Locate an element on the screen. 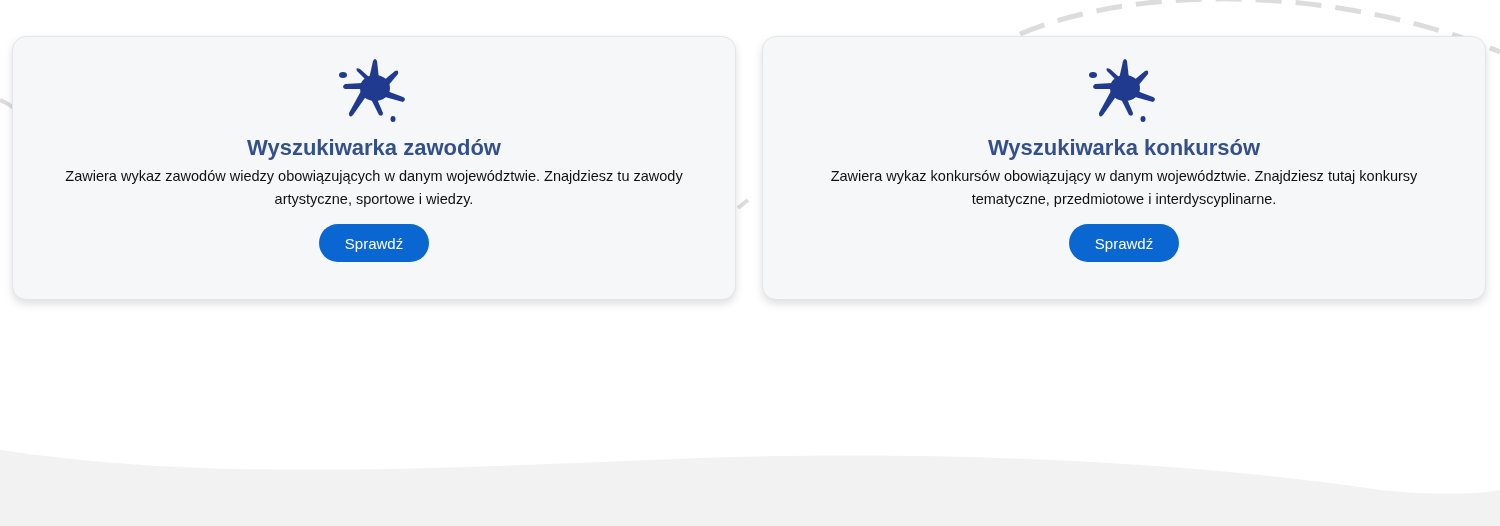 Image resolution: width=1500 pixels, height=526 pixels. card-title: Wyszukiwarka konkursów is located at coordinates (1124, 148).